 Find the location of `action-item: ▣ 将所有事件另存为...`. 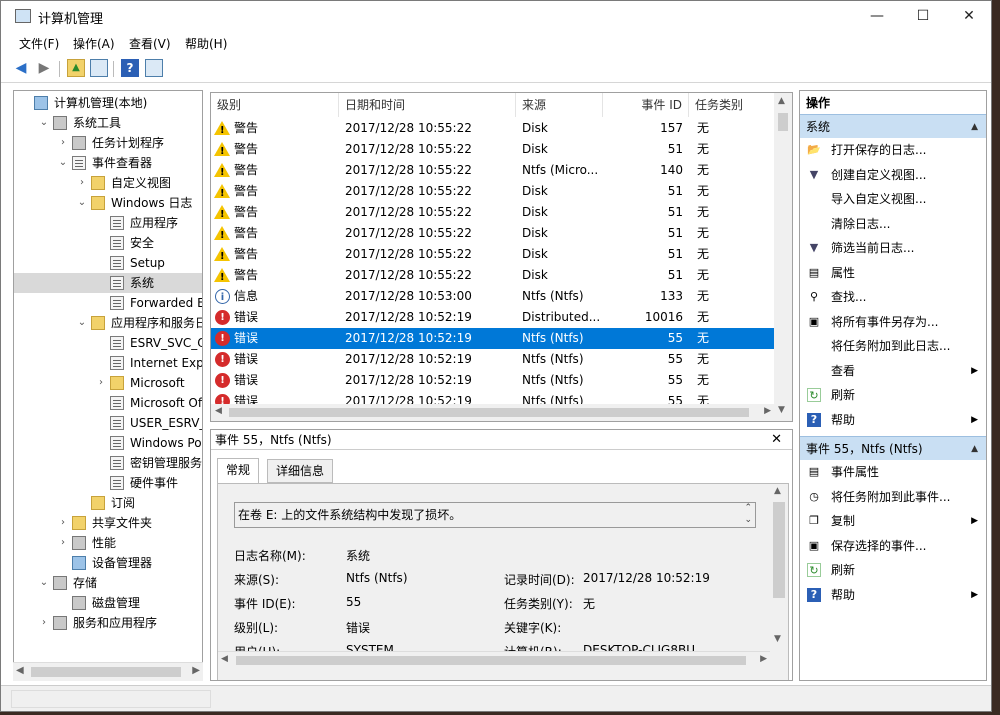

action-item: ▣ 将所有事件另存为... is located at coordinates (893, 322).